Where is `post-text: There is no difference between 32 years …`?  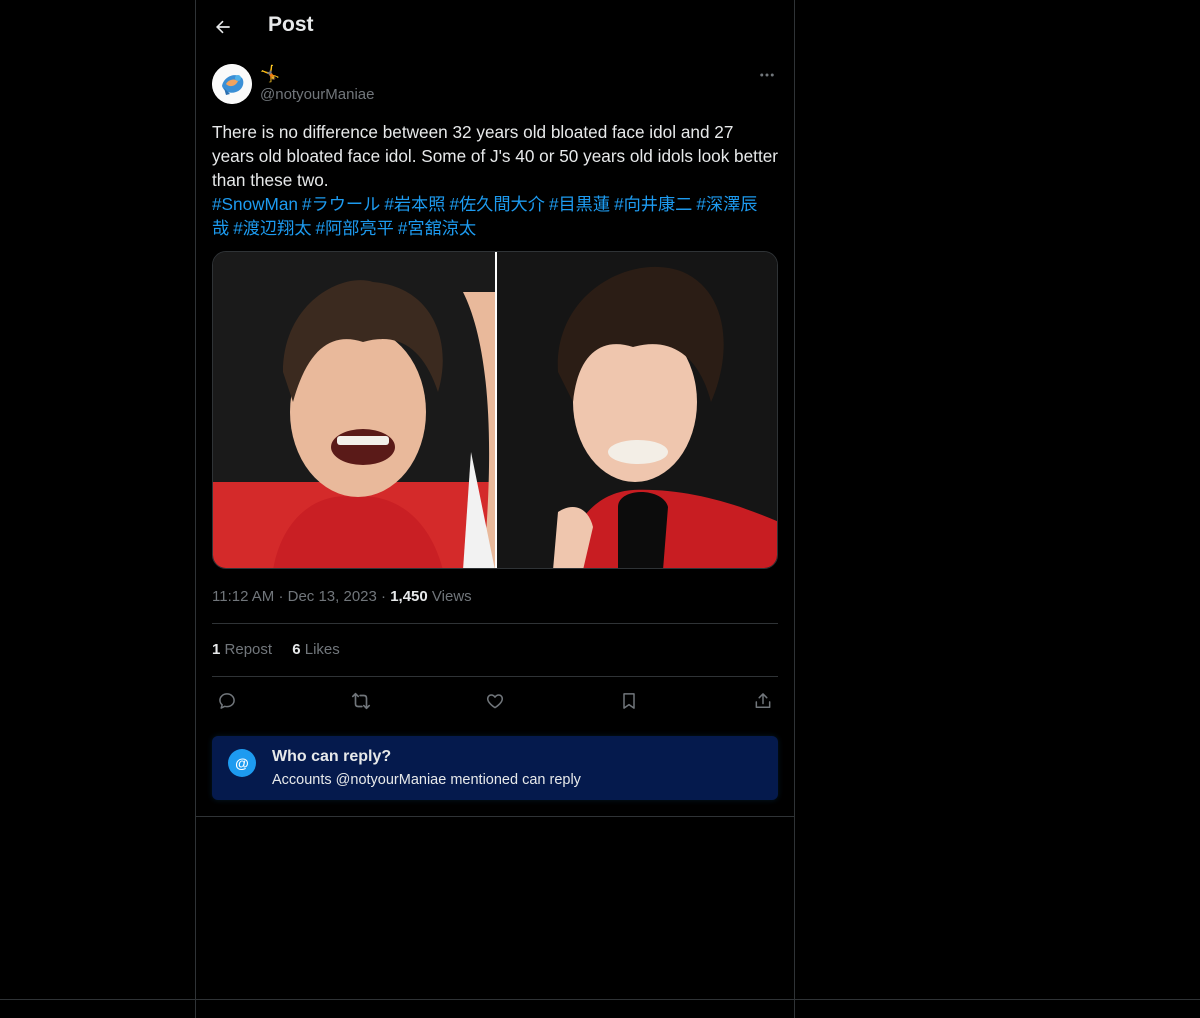 post-text: There is no difference between 32 years … is located at coordinates (495, 156).